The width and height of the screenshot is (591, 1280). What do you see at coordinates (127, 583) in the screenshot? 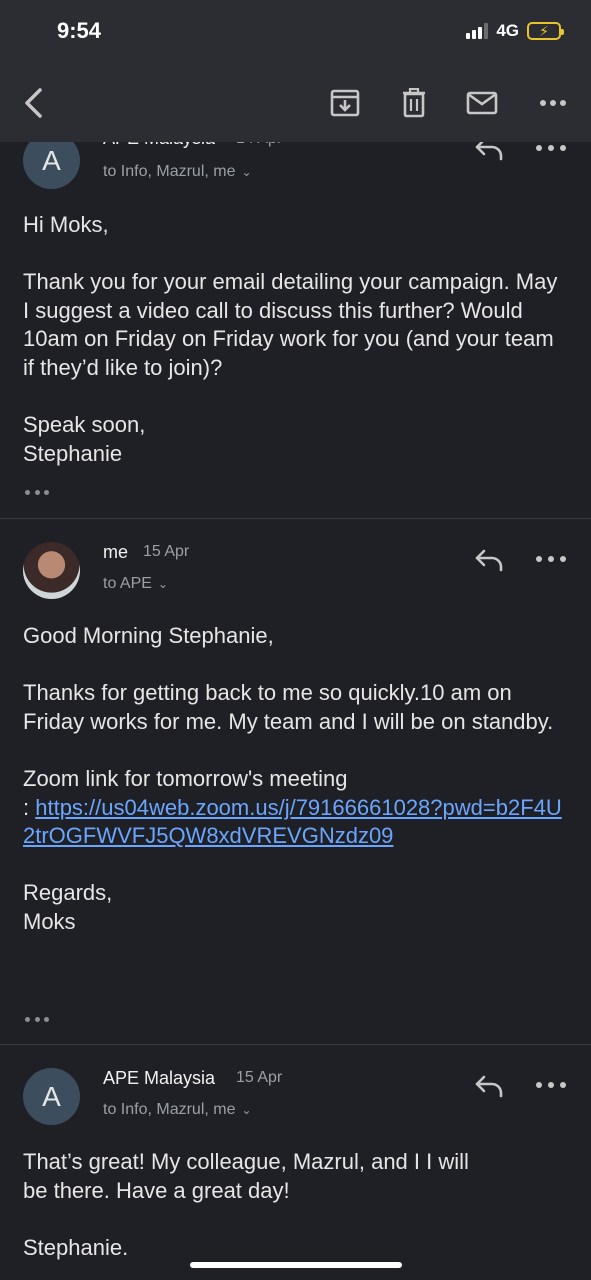
I see `recipients-label: to APE` at bounding box center [127, 583].